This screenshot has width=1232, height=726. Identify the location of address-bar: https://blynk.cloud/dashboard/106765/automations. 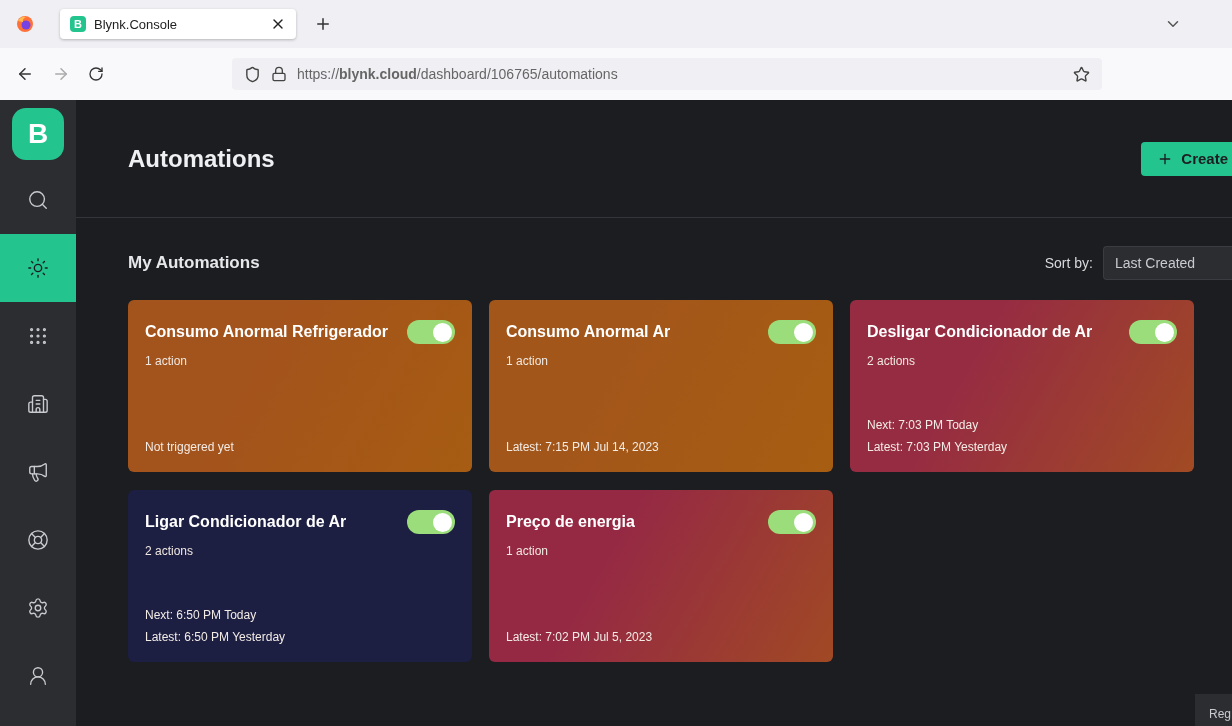
(667, 74).